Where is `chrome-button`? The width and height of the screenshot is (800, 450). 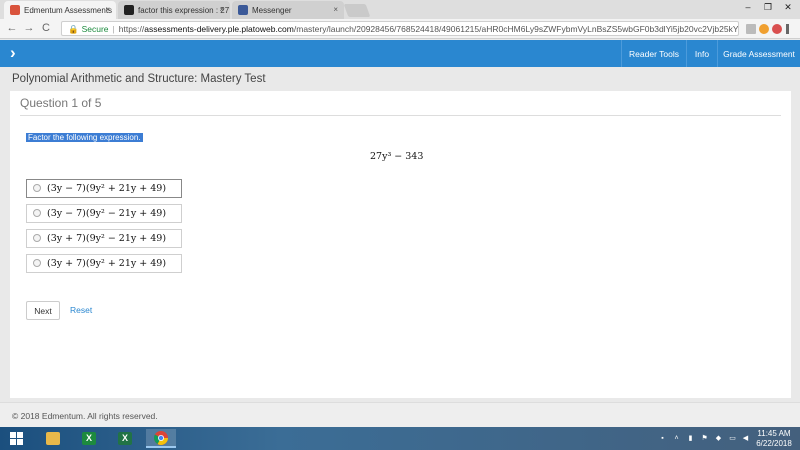
chrome-button is located at coordinates (161, 438).